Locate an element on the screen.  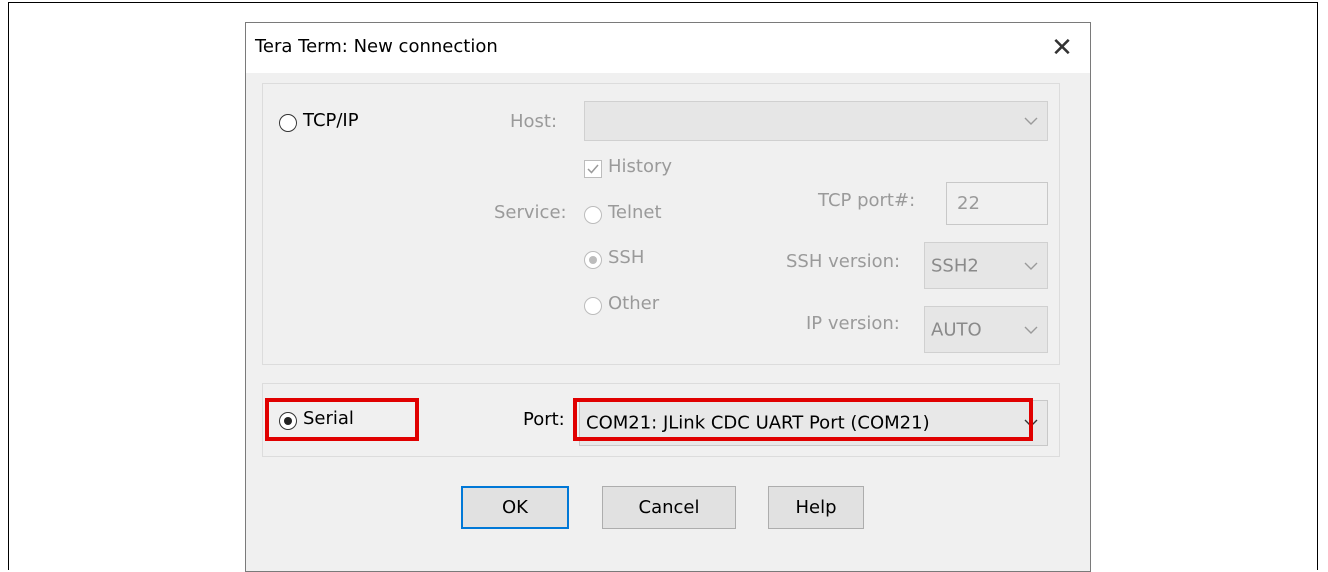
host-combobox is located at coordinates (816, 121).